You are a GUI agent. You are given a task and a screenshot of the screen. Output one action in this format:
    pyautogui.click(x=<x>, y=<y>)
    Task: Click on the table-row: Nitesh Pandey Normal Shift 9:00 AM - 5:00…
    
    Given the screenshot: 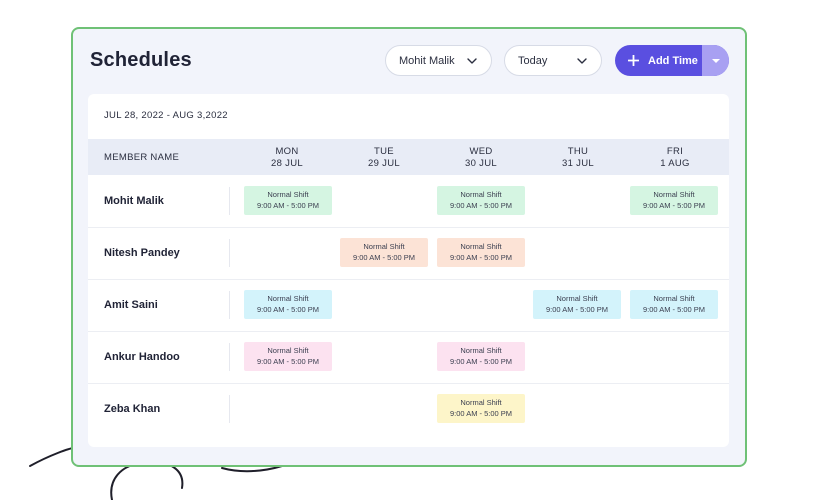 What is the action you would take?
    pyautogui.click(x=408, y=253)
    